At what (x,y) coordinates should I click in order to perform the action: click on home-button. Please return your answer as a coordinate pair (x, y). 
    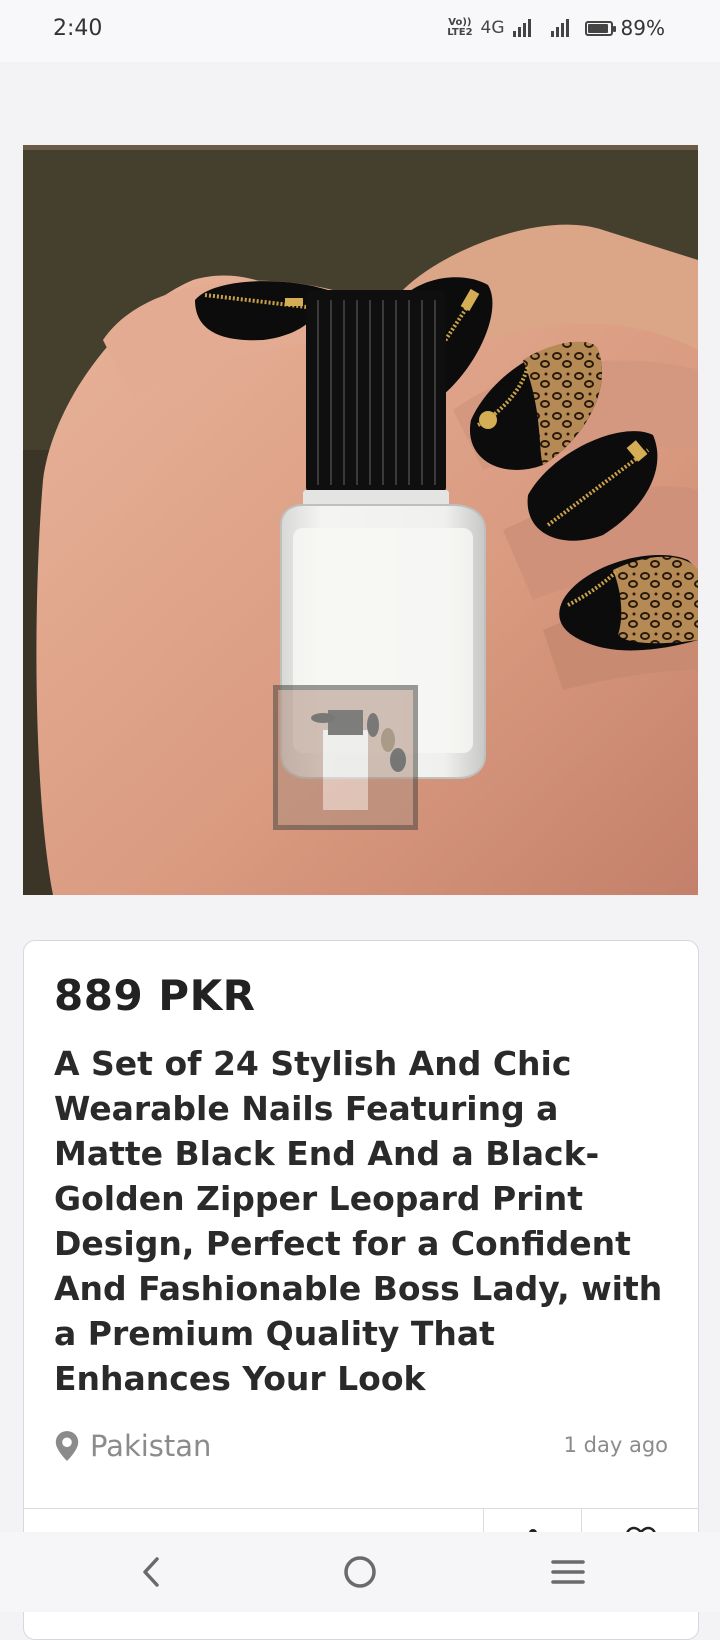
    Looking at the image, I should click on (360, 1572).